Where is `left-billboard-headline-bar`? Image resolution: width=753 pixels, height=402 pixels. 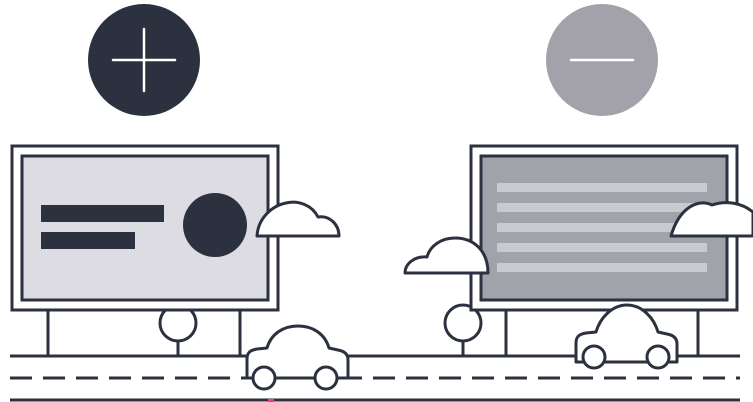
left-billboard-headline-bar is located at coordinates (102, 213).